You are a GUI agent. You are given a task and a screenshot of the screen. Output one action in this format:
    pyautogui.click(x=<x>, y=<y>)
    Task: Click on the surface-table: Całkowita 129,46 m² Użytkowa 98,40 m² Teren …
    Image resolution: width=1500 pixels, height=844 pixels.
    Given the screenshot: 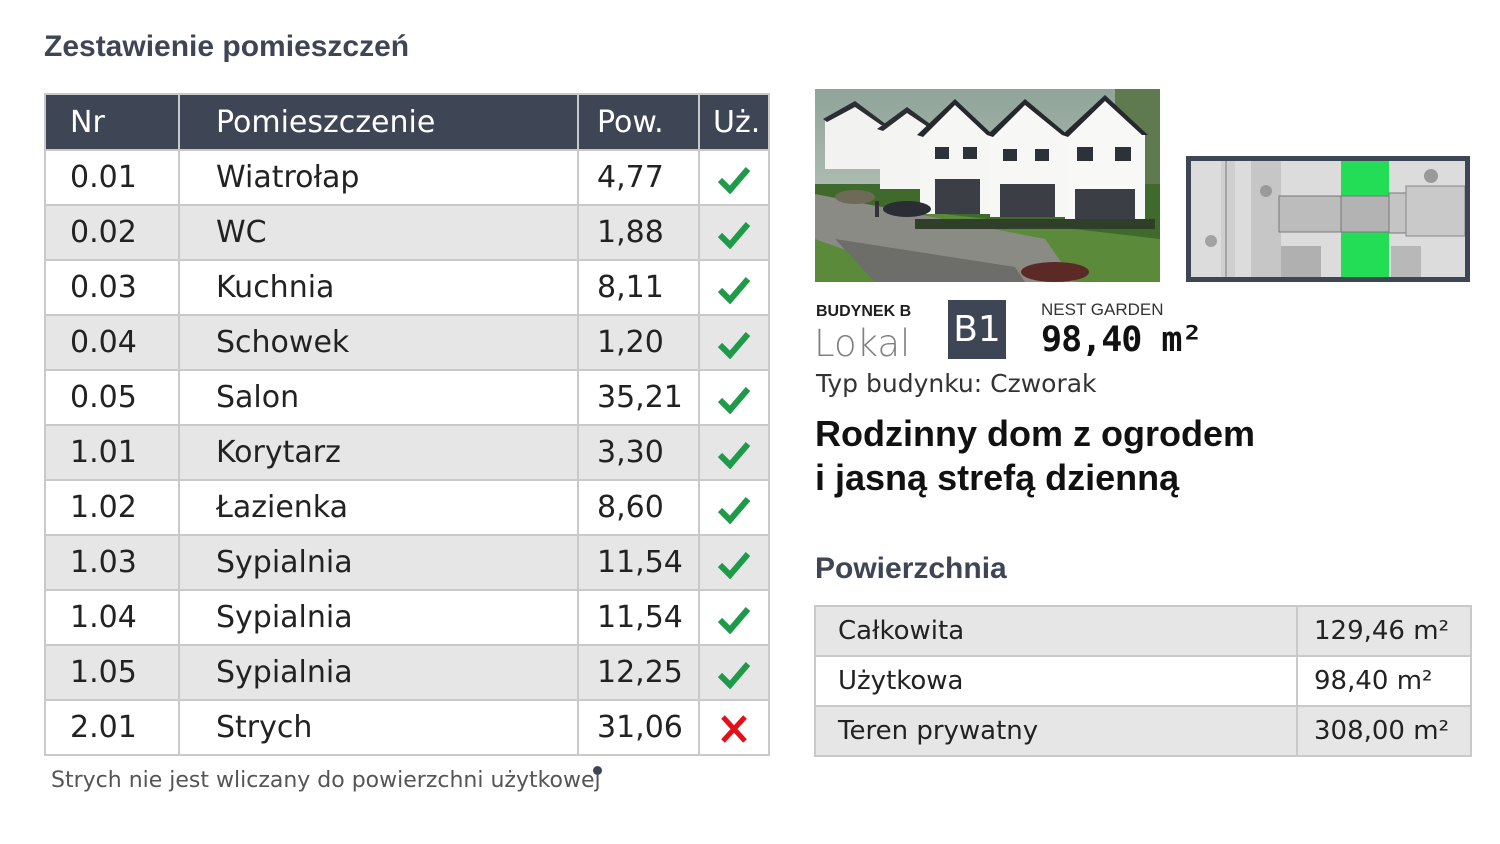 What is the action you would take?
    pyautogui.click(x=1143, y=681)
    